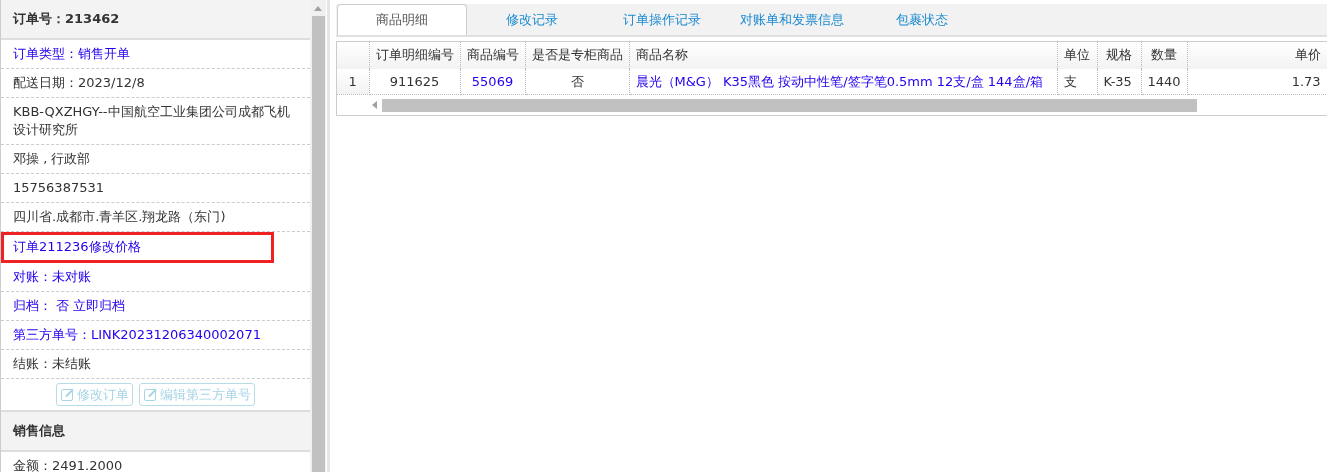 This screenshot has width=1327, height=472. I want to click on scroll-left-icon, so click(375, 105).